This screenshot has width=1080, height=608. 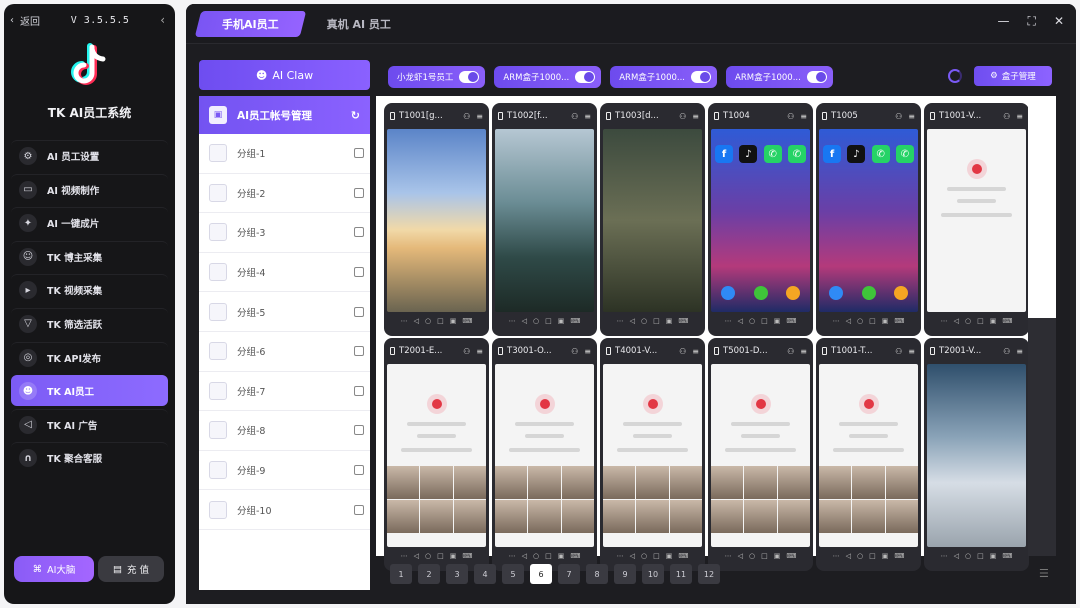 I want to click on group-item: 分组-3, so click(x=284, y=233).